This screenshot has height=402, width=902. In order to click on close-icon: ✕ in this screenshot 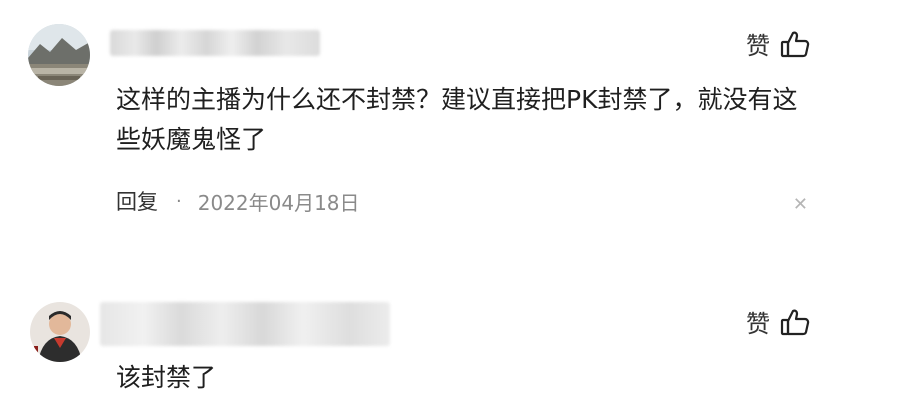, I will do `click(800, 204)`.